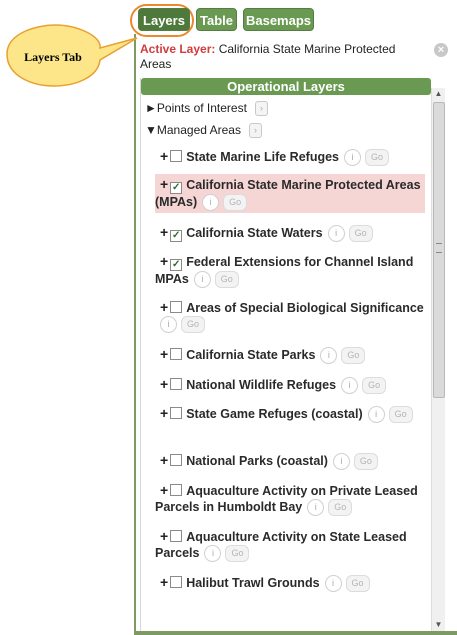 The image size is (457, 635). What do you see at coordinates (438, 625) in the screenshot?
I see `scroll-down-arrow-icon: ▼` at bounding box center [438, 625].